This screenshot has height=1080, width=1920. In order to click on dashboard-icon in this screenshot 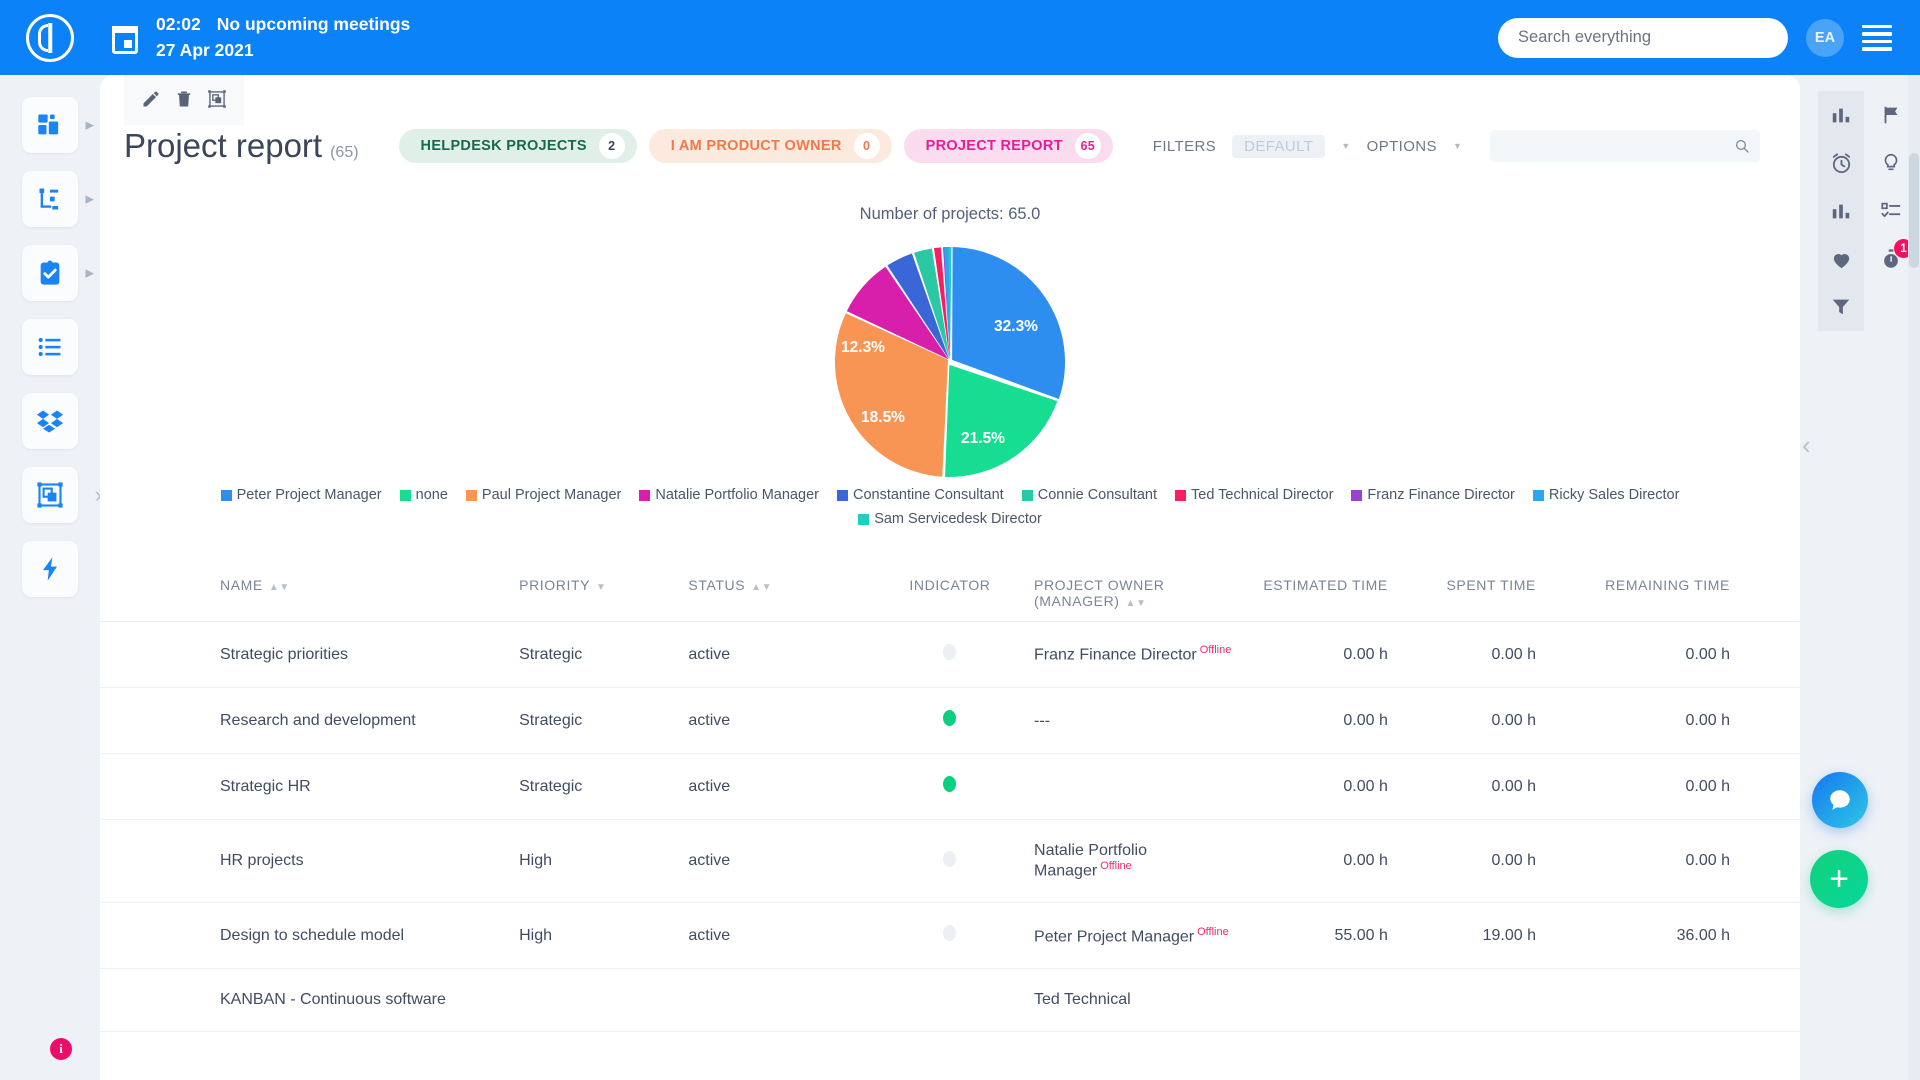, I will do `click(48, 124)`.